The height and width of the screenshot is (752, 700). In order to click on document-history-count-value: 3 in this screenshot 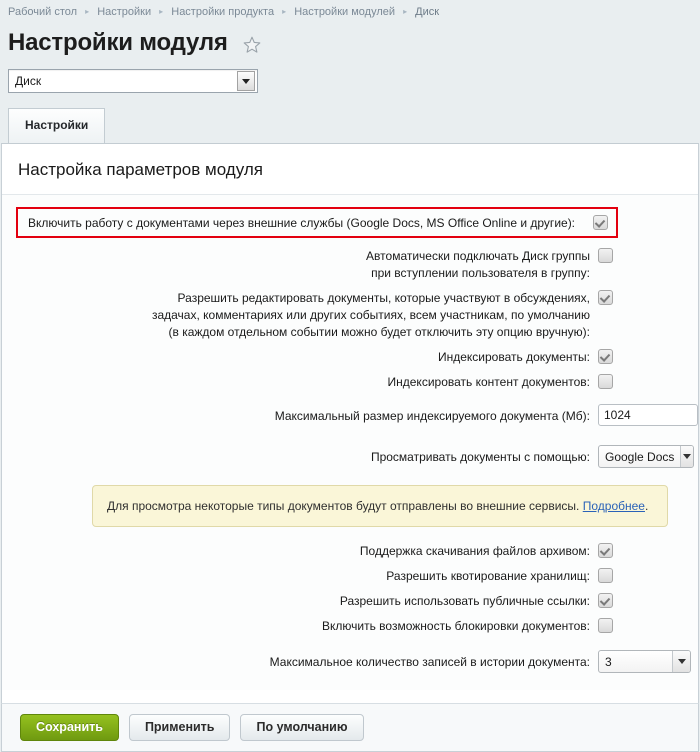, I will do `click(608, 661)`.